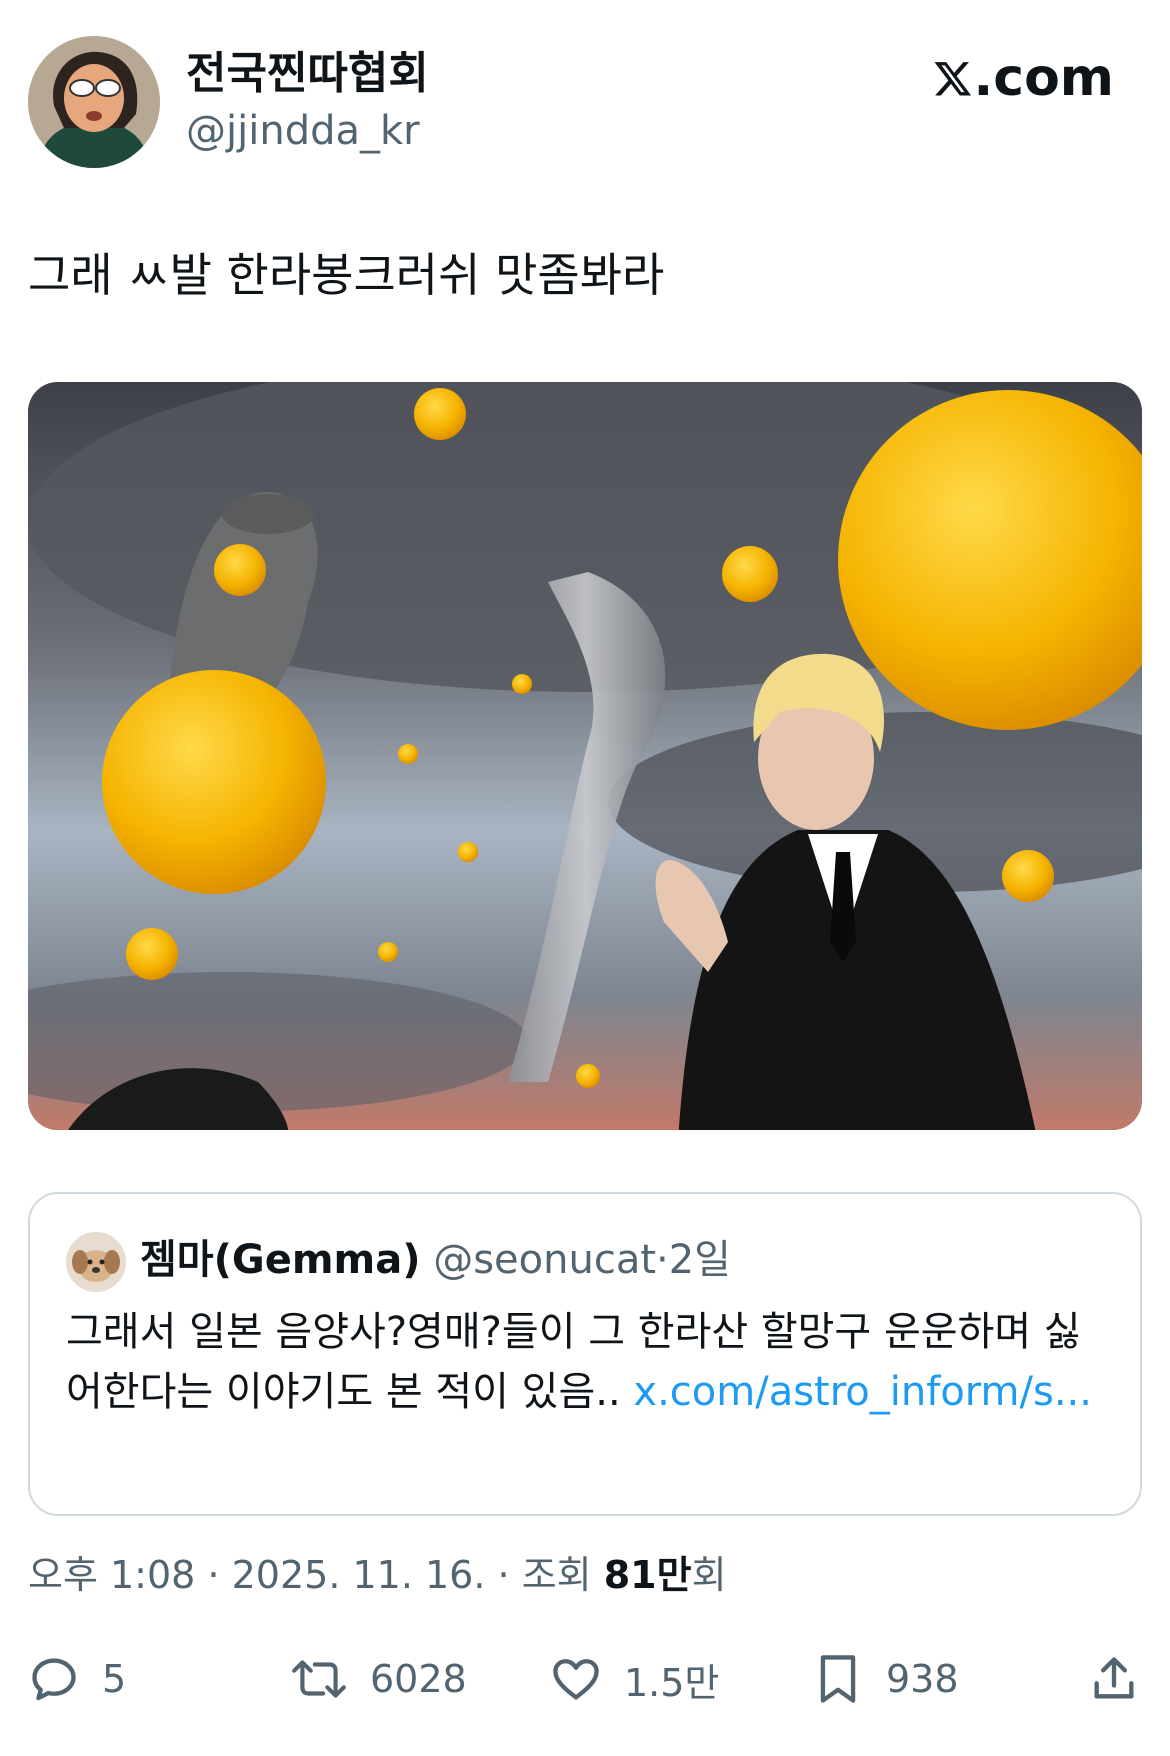  What do you see at coordinates (838, 1679) in the screenshot?
I see `bookmark-icon` at bounding box center [838, 1679].